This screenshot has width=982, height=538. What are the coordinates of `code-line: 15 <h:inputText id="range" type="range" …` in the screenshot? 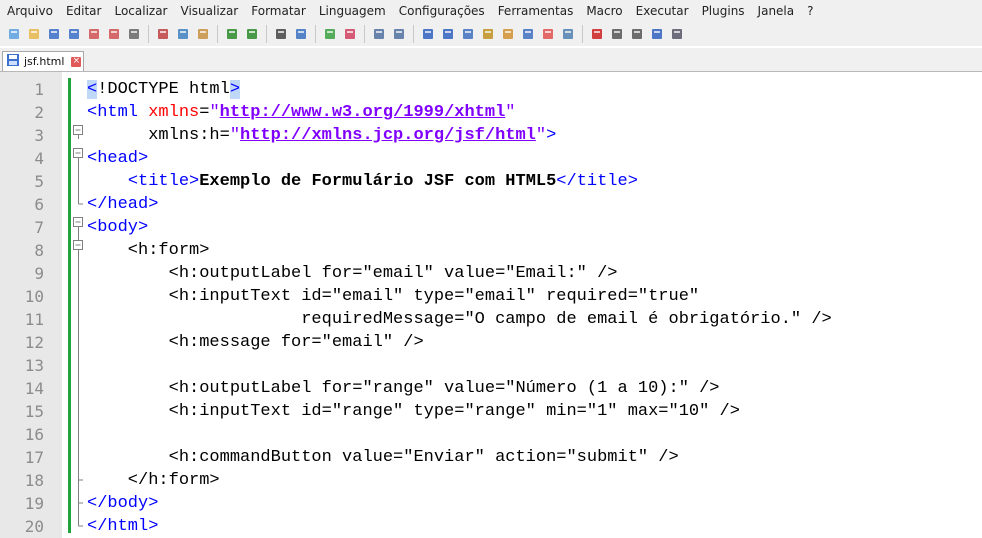 It's located at (491, 411).